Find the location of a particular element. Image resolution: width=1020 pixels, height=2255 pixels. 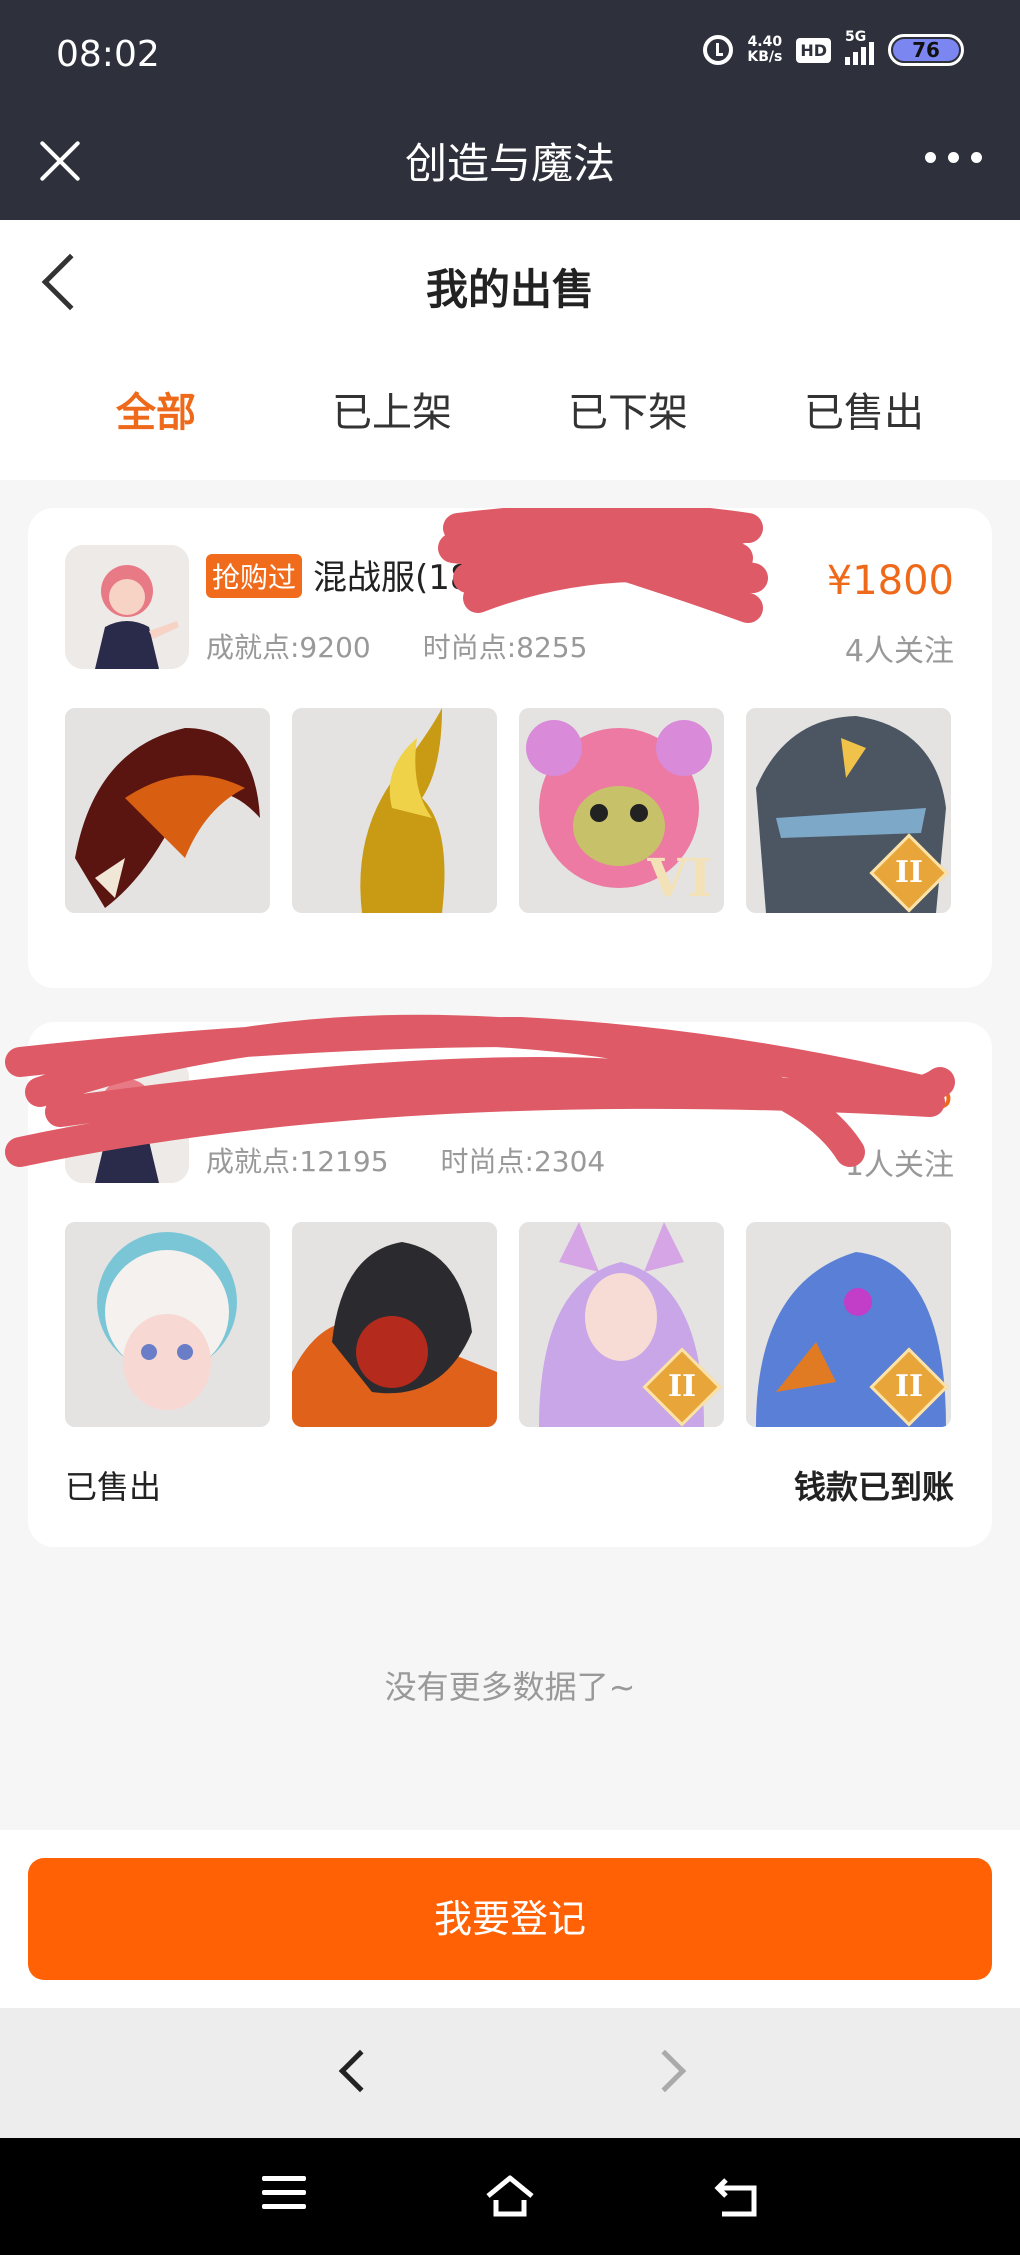

browser-back-icon is located at coordinates (360, 2071).